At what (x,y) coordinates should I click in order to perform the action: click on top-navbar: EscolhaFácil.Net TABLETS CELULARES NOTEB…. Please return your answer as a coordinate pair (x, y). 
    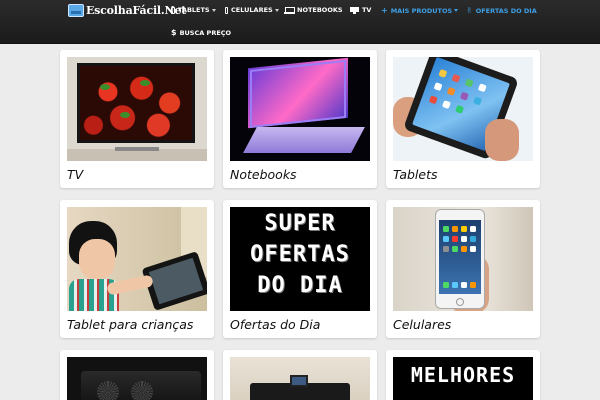
    Looking at the image, I should click on (300, 22).